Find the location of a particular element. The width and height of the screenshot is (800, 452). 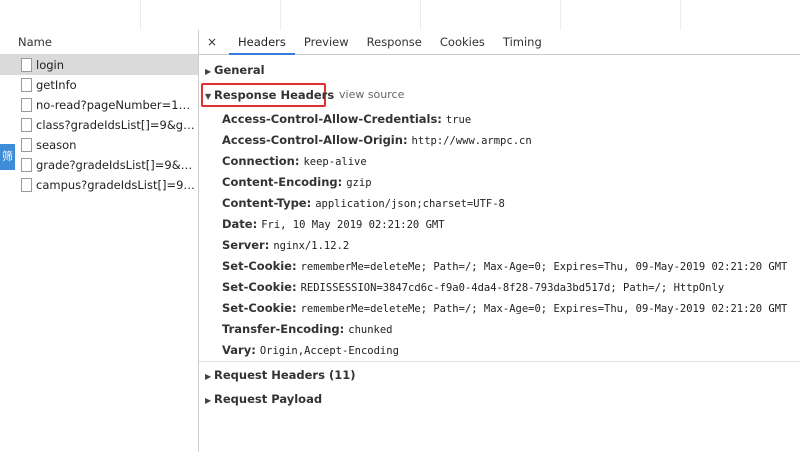

request-headers-section-toggle: ▶ Request Headers (11) is located at coordinates (280, 375).